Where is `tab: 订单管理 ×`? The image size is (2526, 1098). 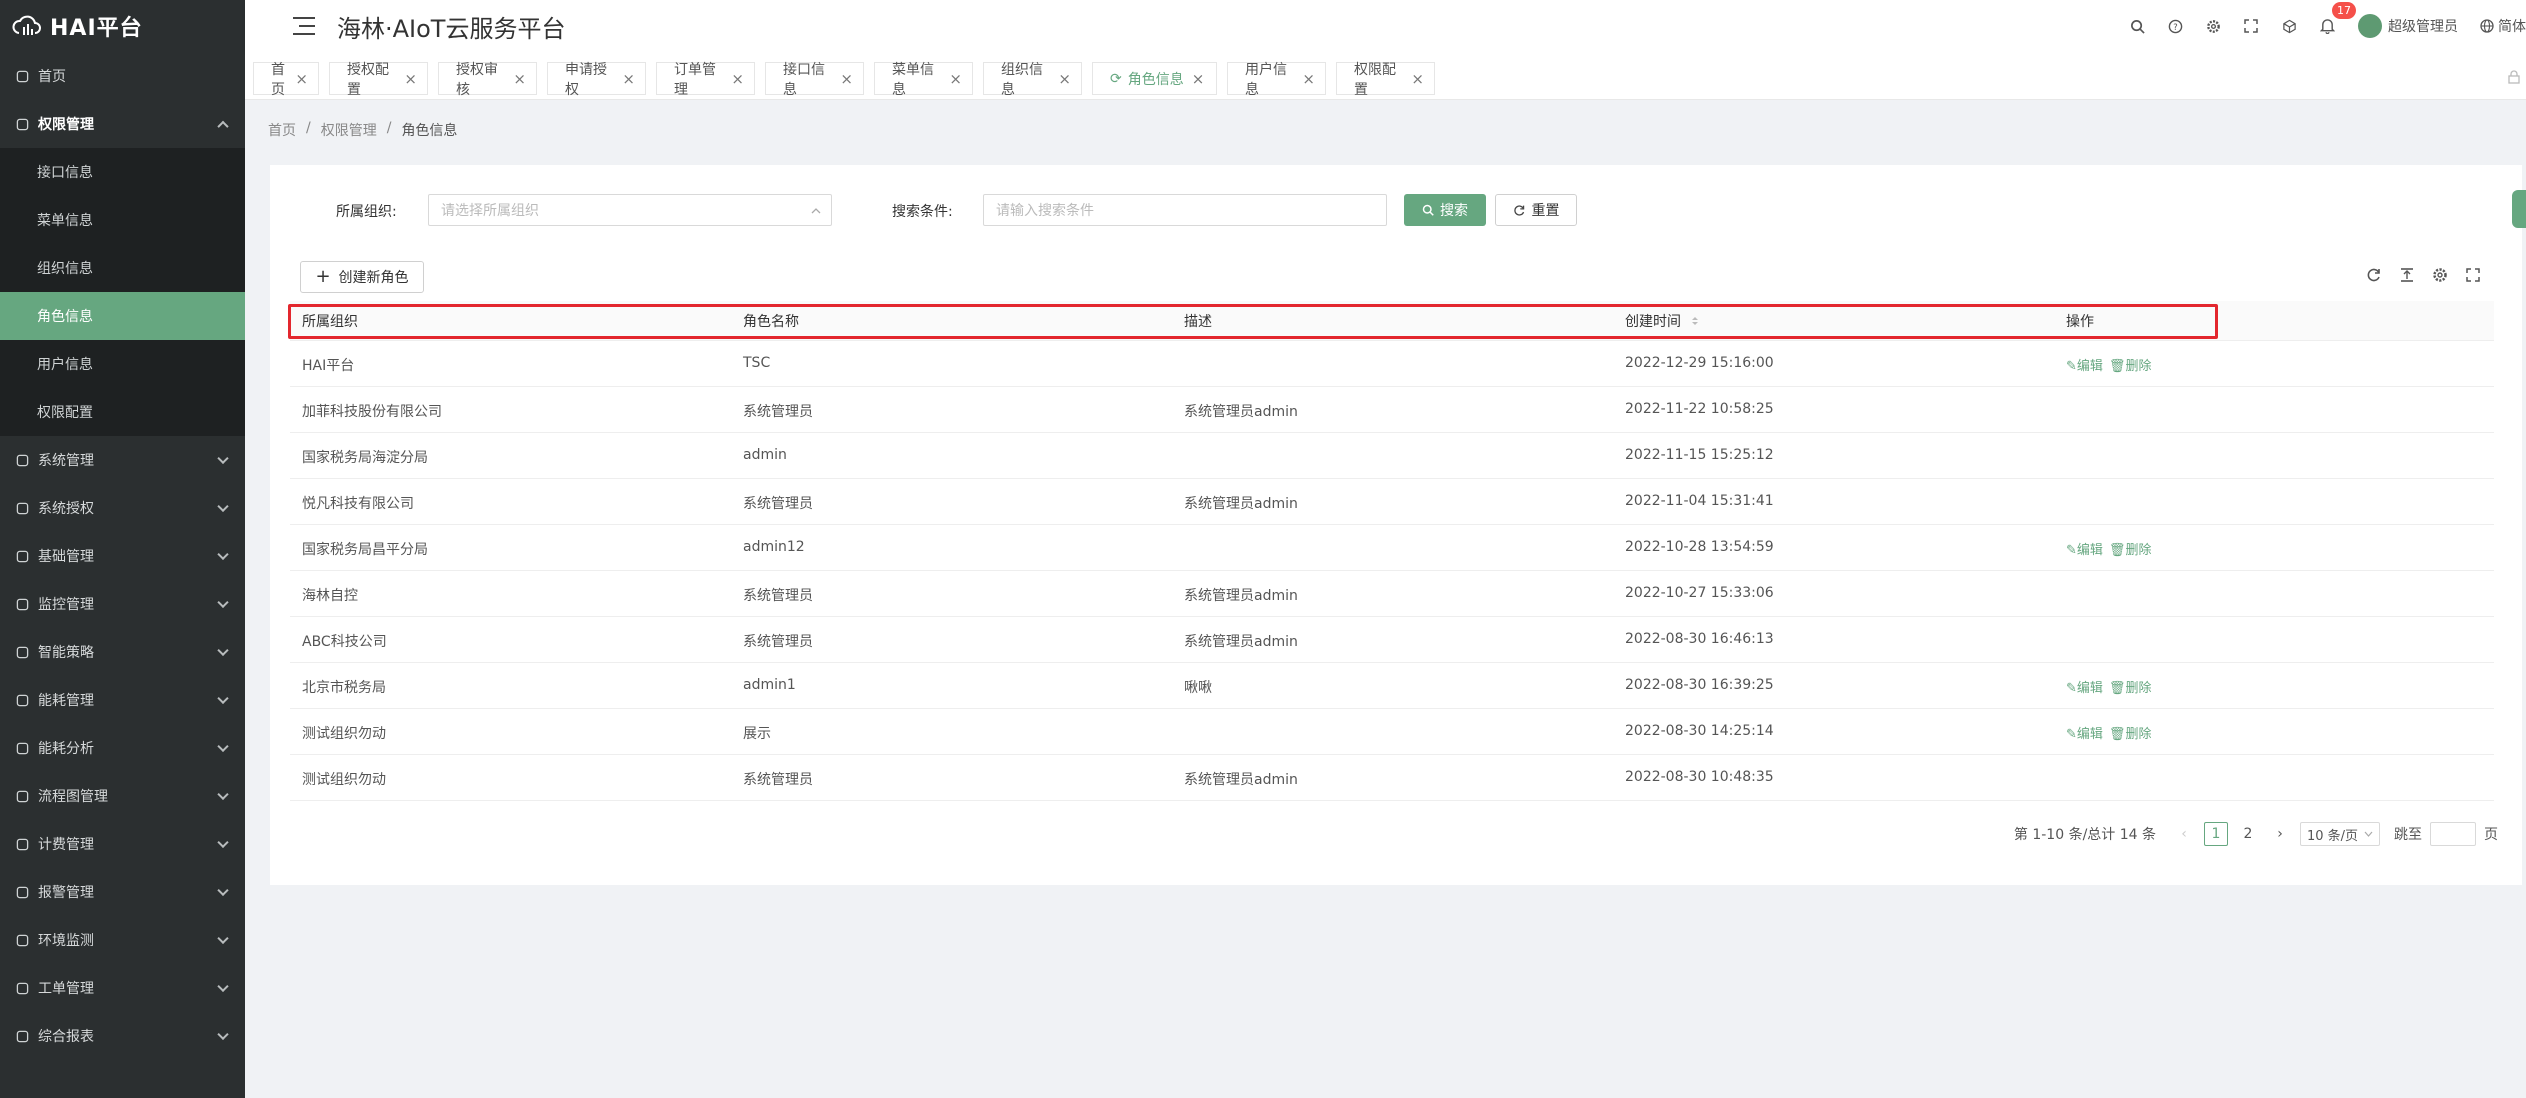
tab: 订单管理 × is located at coordinates (705, 80).